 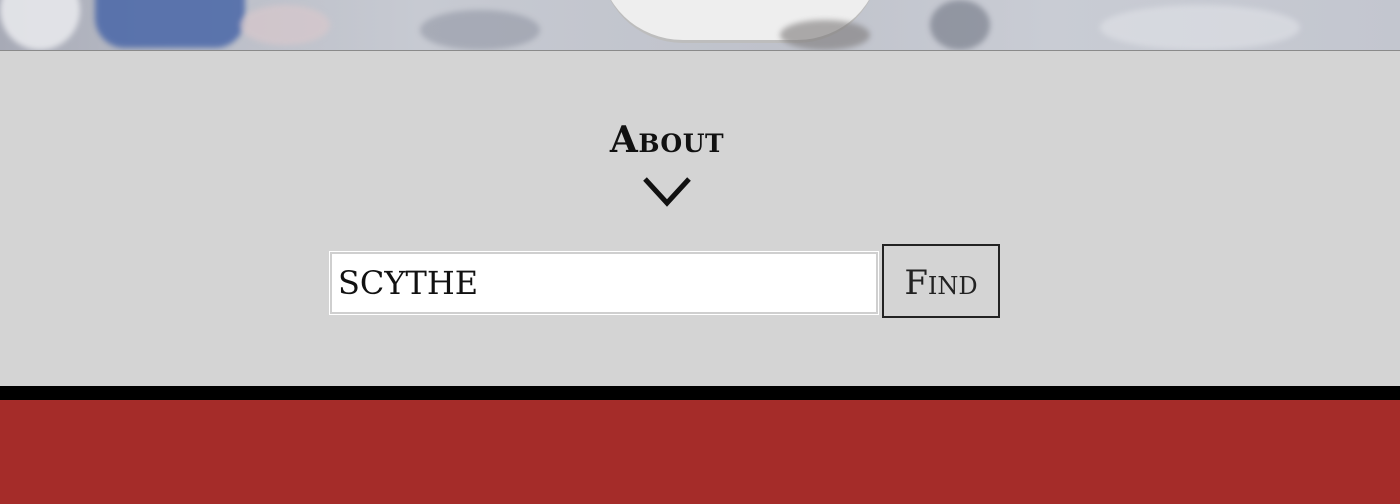 I want to click on hero-image, so click(x=700, y=25).